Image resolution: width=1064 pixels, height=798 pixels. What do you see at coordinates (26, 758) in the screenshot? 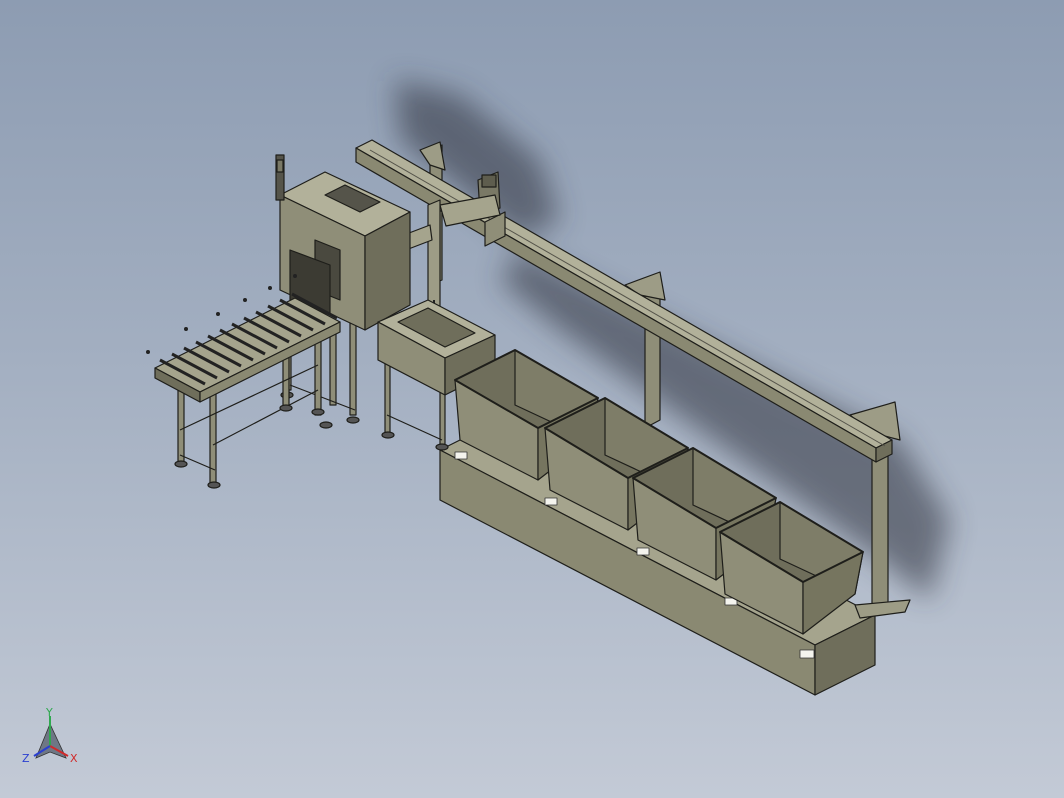
I see `z-axis-label: Z` at bounding box center [26, 758].